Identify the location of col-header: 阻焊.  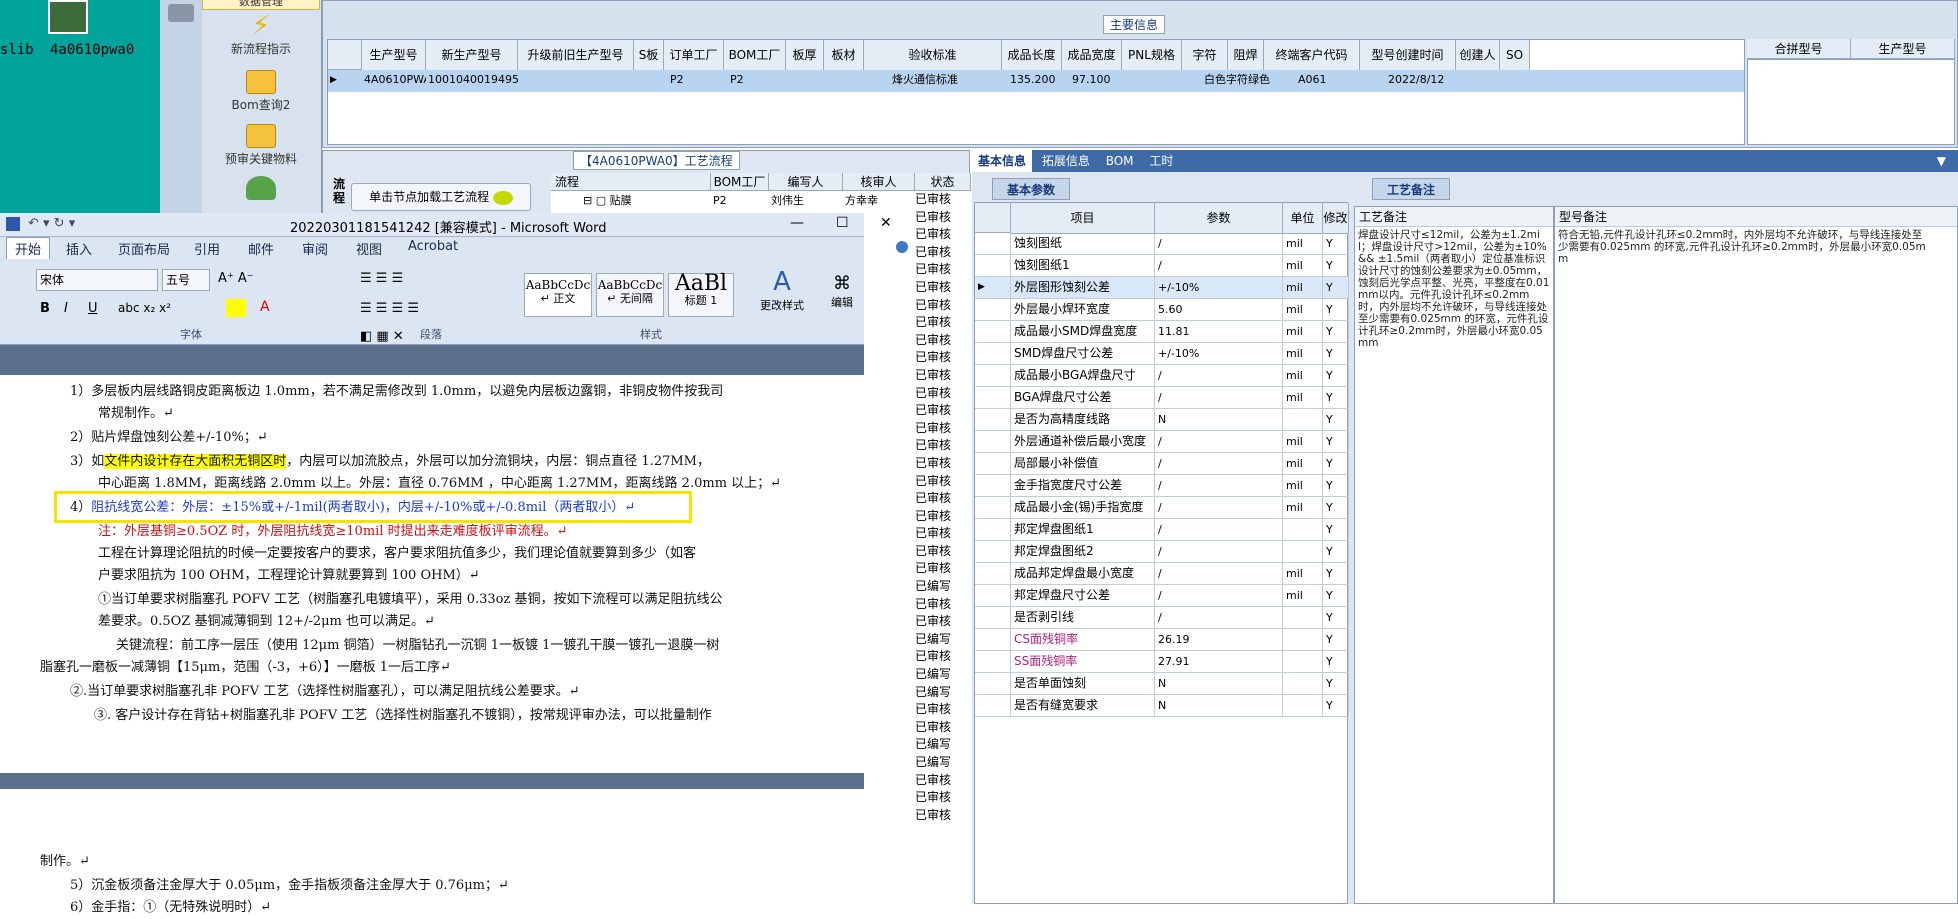
(1246, 55).